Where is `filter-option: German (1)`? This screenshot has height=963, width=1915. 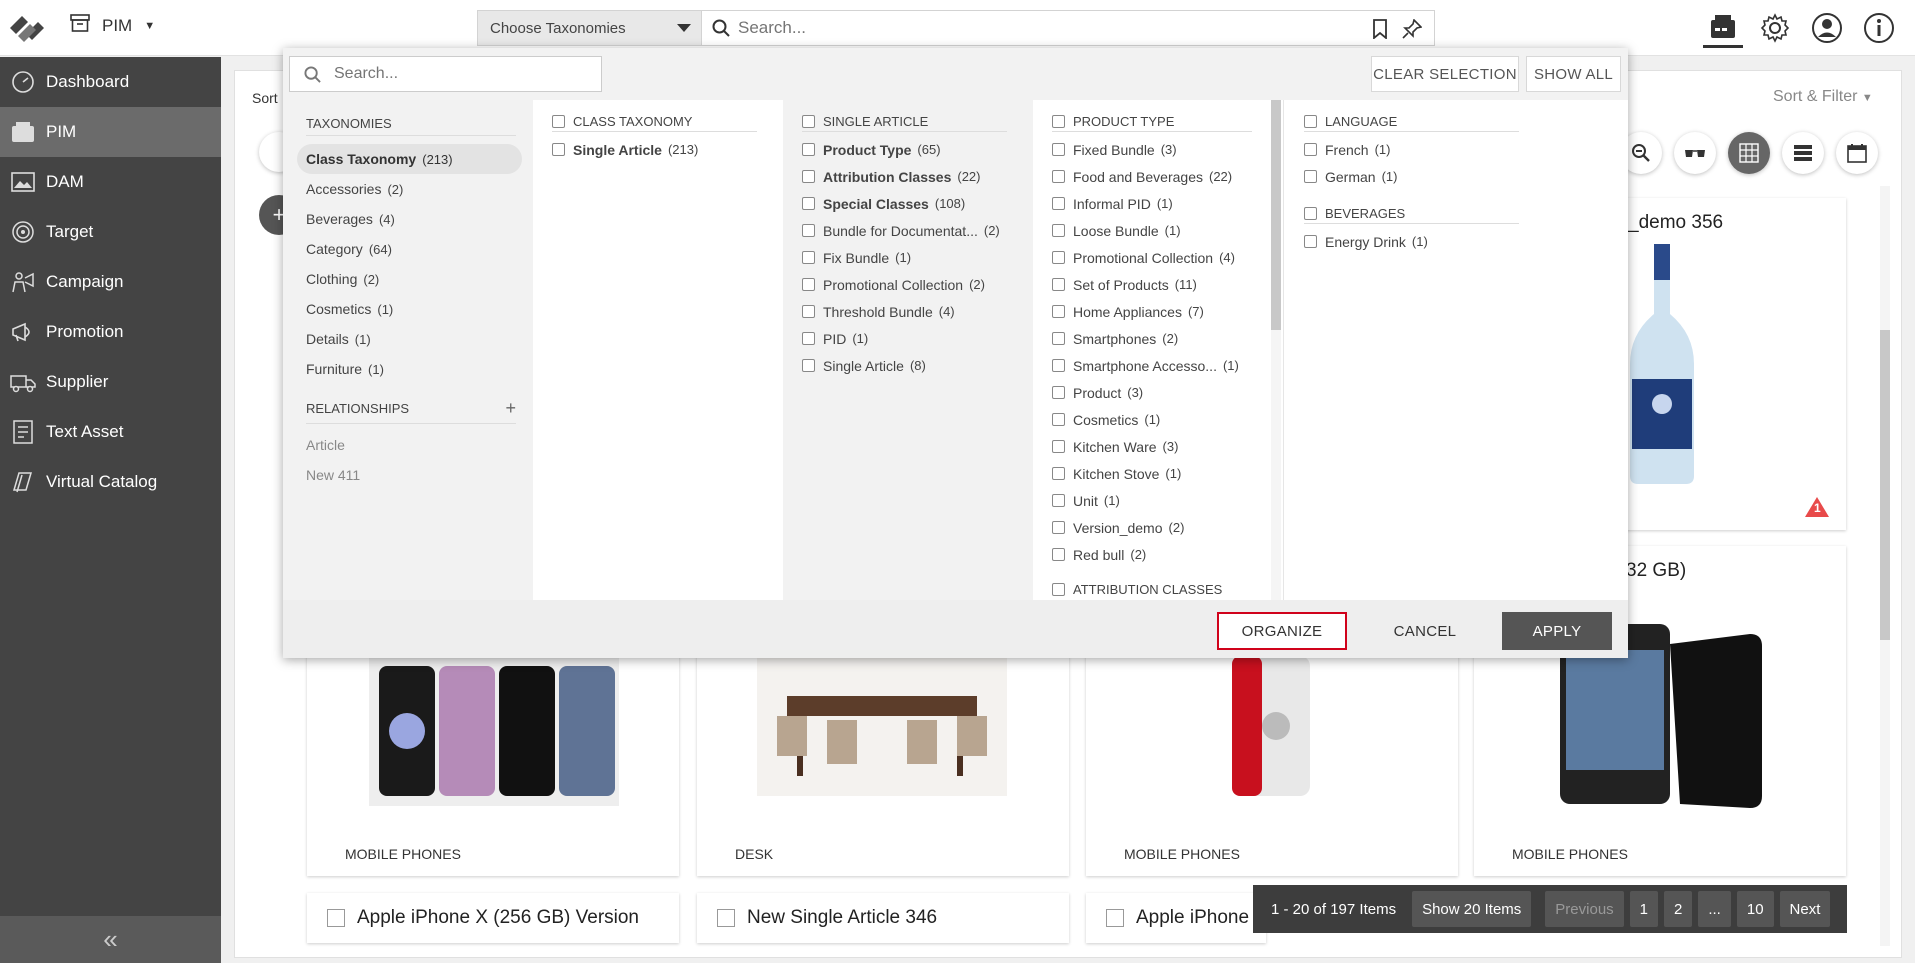
filter-option: German (1) is located at coordinates (1466, 176).